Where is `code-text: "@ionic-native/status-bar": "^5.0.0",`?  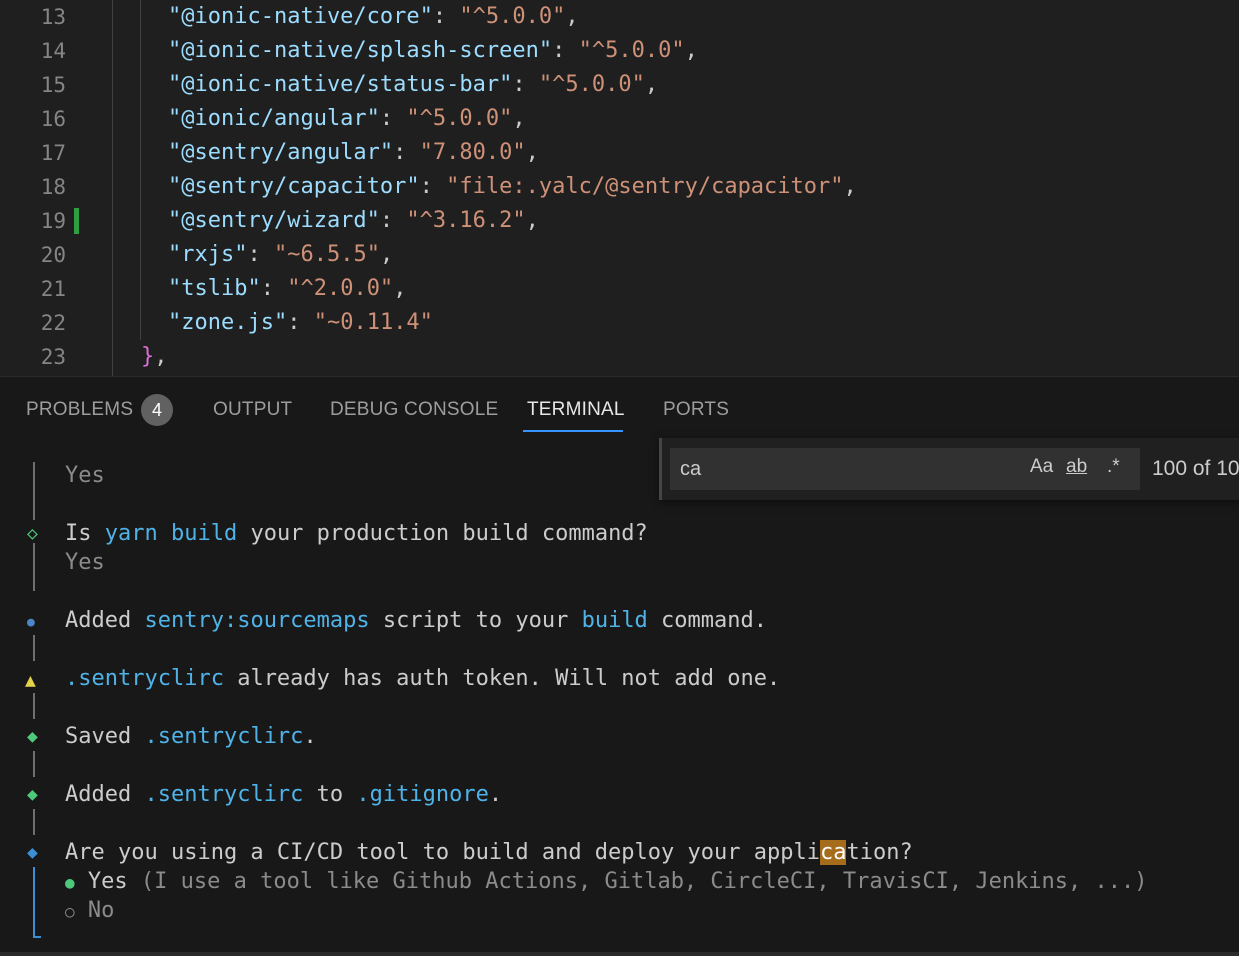
code-text: "@ionic-native/status-bar": "^5.0.0", is located at coordinates (413, 85).